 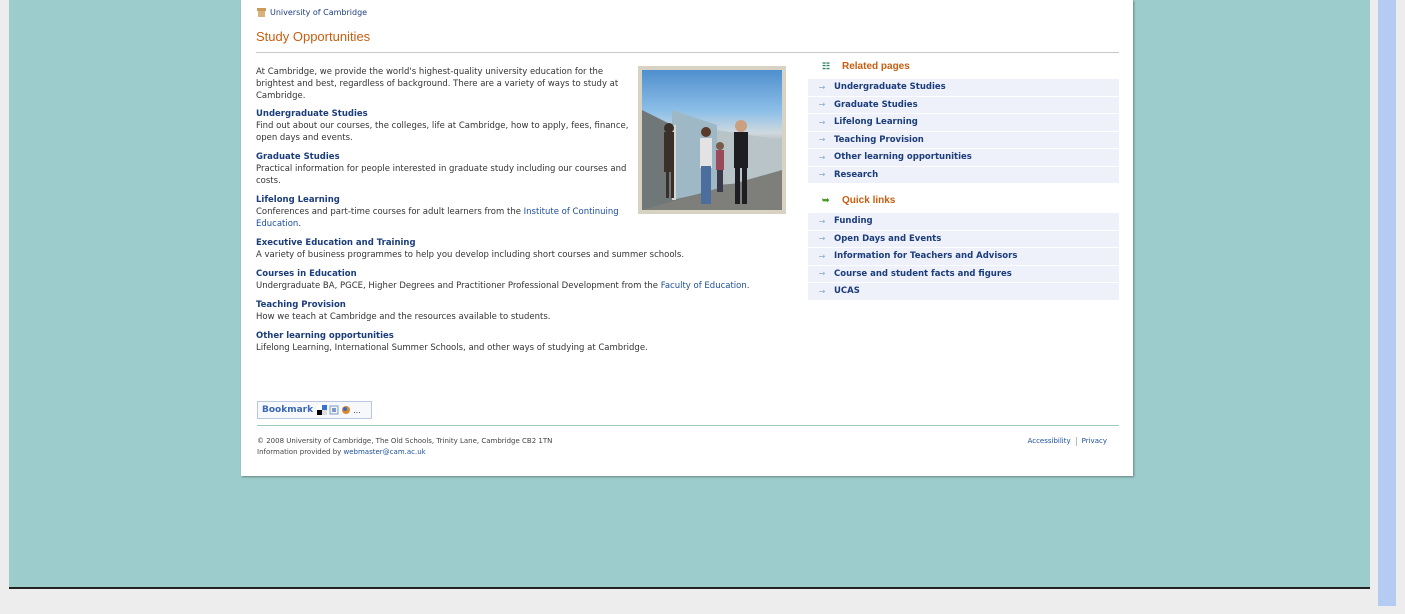 I want to click on related-item-label: Research, so click(x=856, y=175).